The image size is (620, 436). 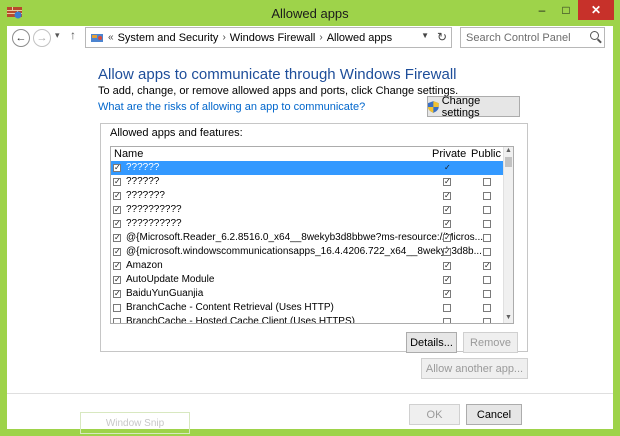 I want to click on breadcrumb-windows-firewall: Windows Firewall, so click(x=273, y=38).